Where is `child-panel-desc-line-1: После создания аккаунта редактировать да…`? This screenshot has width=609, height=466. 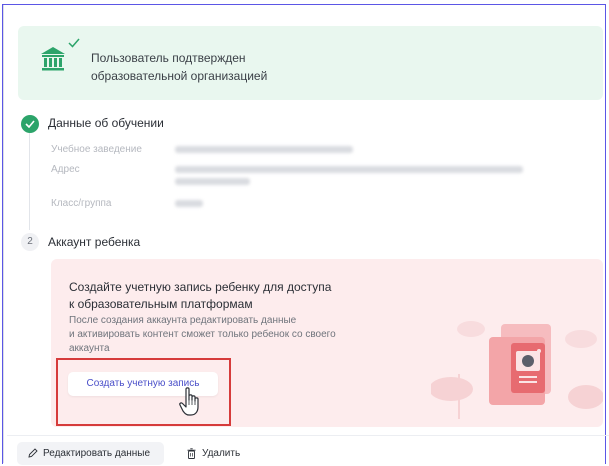 child-panel-desc-line-1: После создания аккаунта редактировать да… is located at coordinates (183, 320).